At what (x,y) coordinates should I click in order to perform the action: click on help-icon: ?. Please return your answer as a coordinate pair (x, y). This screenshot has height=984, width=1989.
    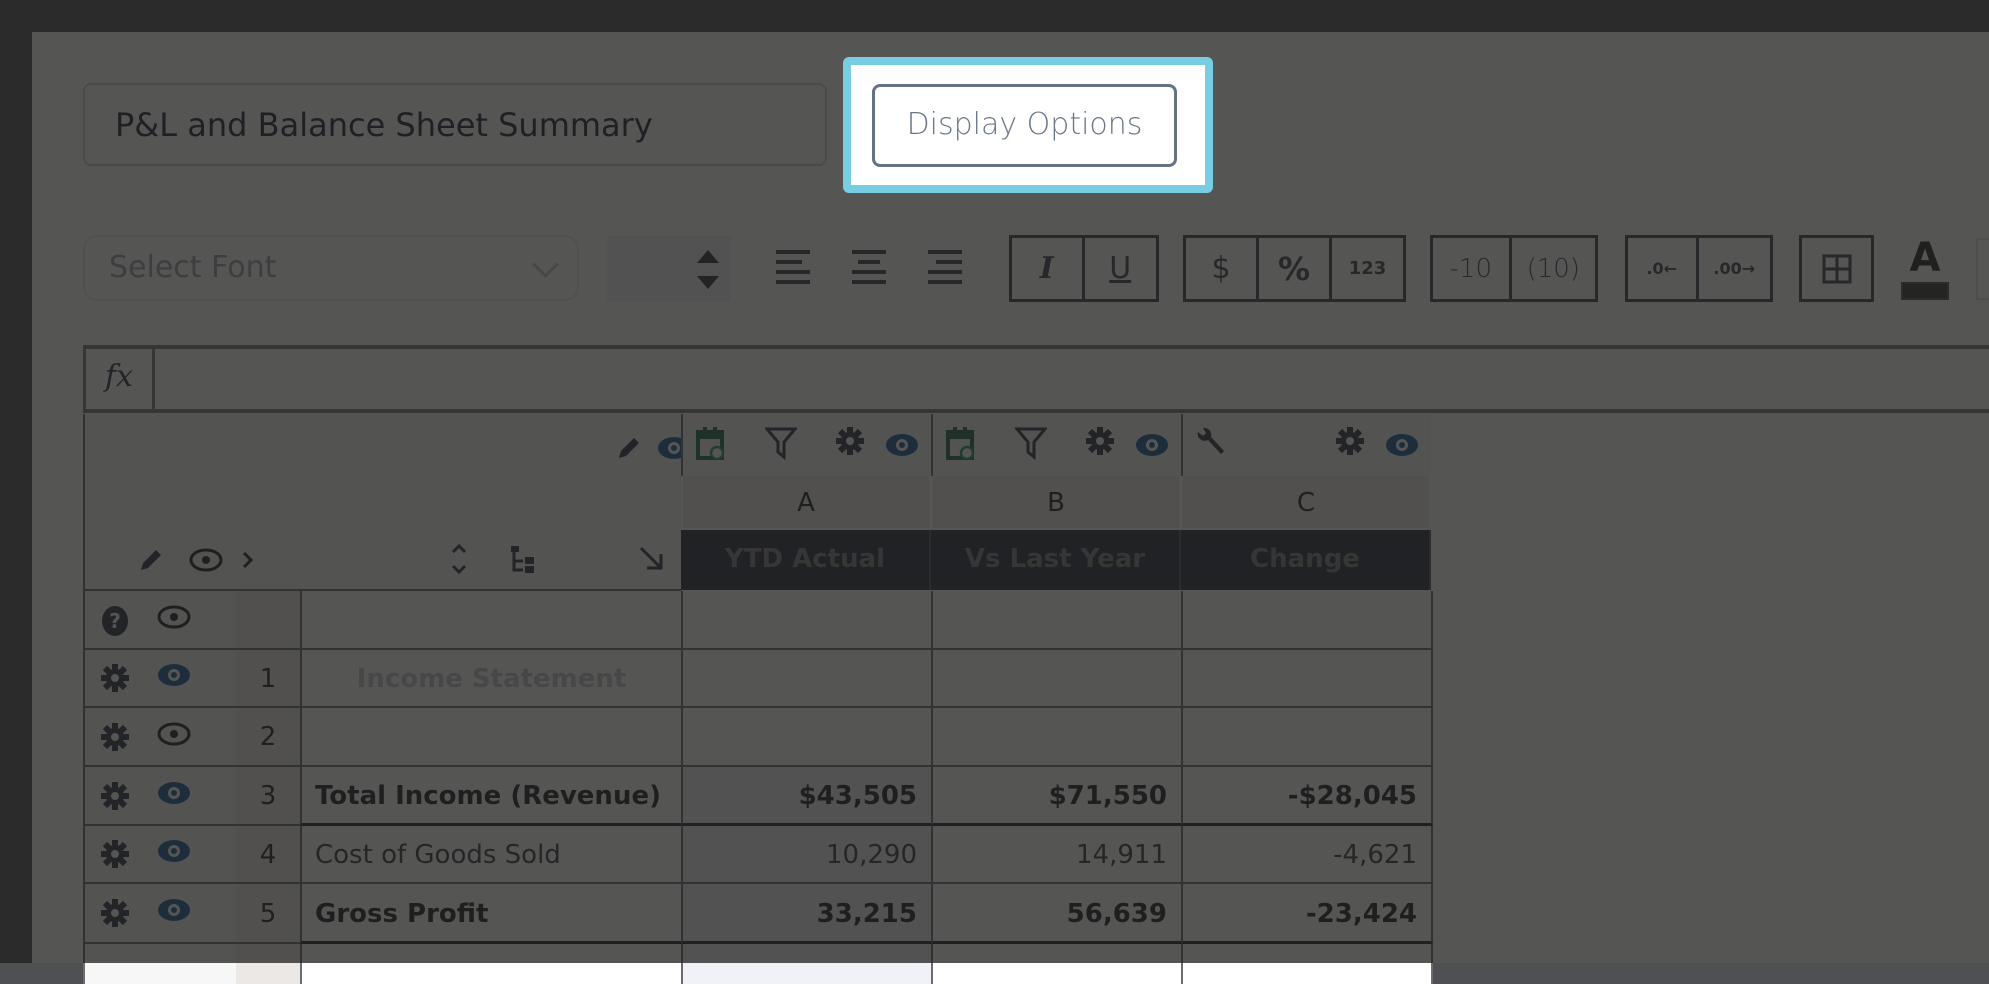
    Looking at the image, I should click on (115, 623).